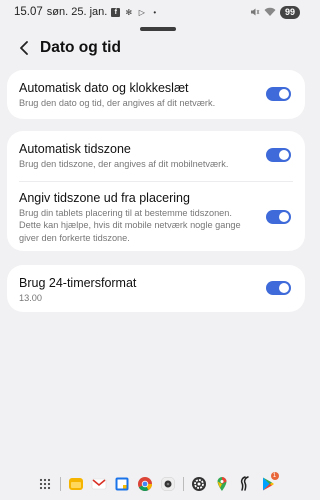 The height and width of the screenshot is (500, 320). Describe the element at coordinates (75, 149) in the screenshot. I see `setting-title: Automatisk tidszone` at that location.